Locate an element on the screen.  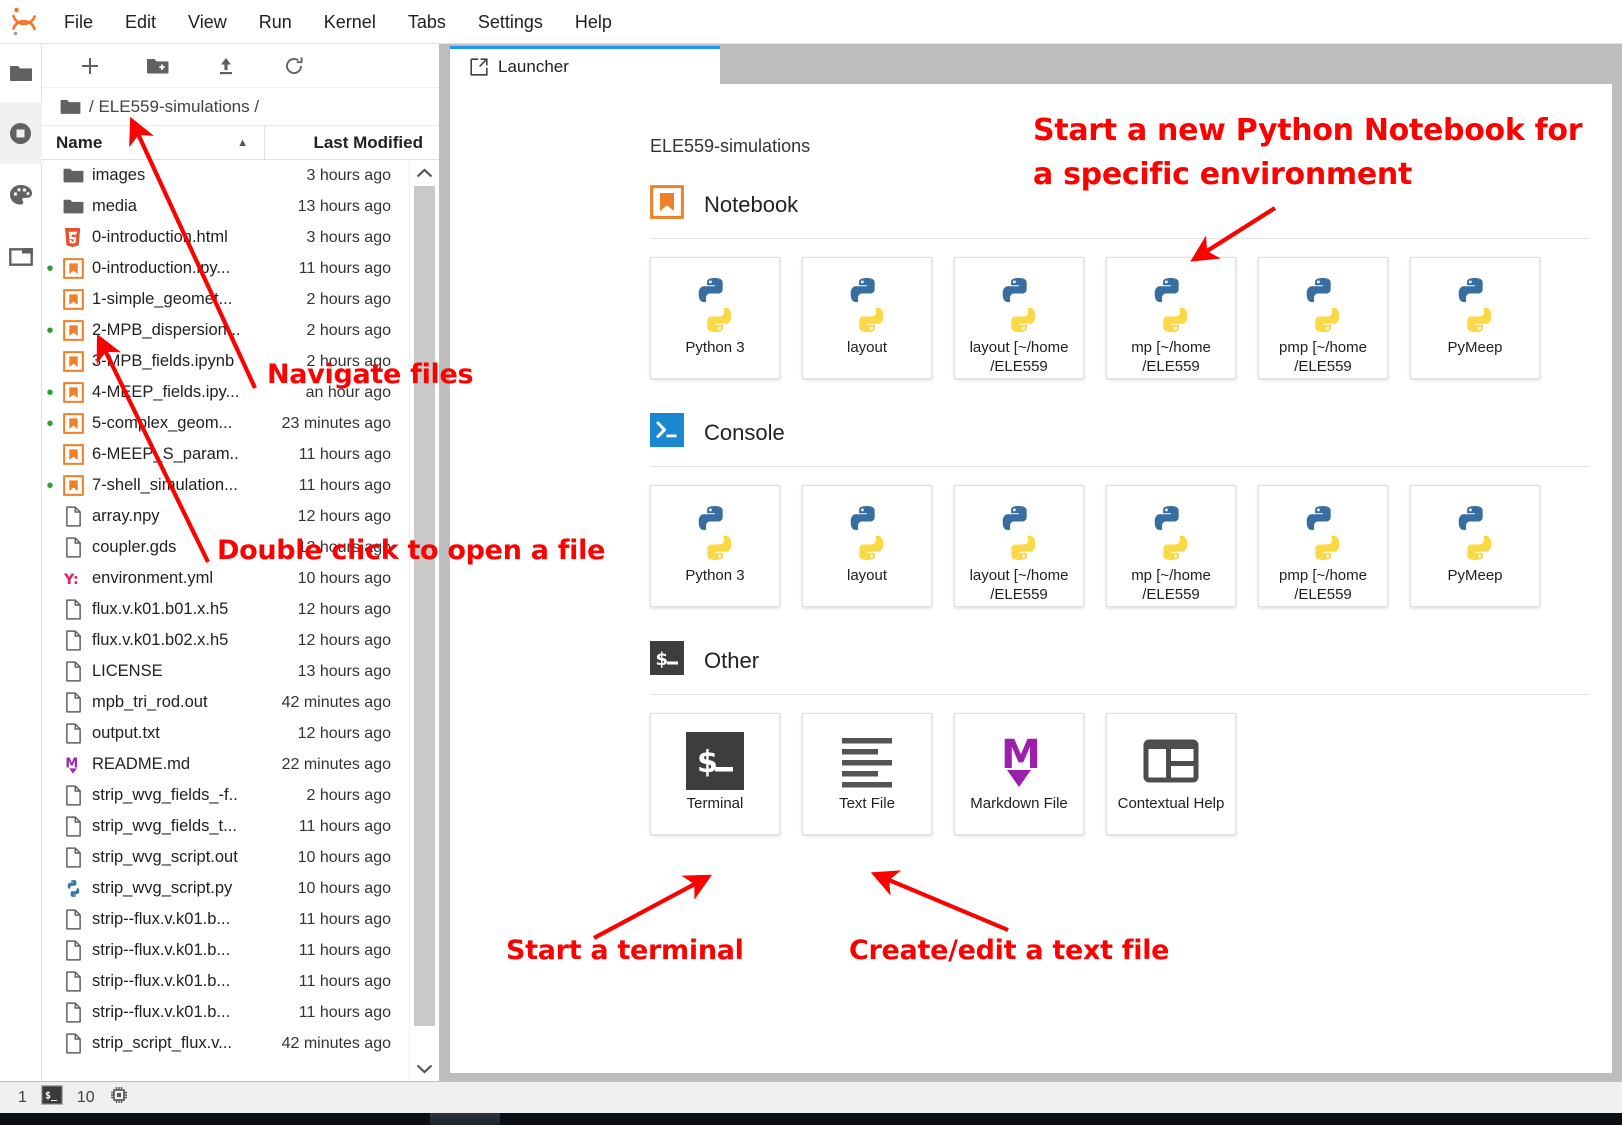
tab-launcher: Launcher is located at coordinates (585, 65).